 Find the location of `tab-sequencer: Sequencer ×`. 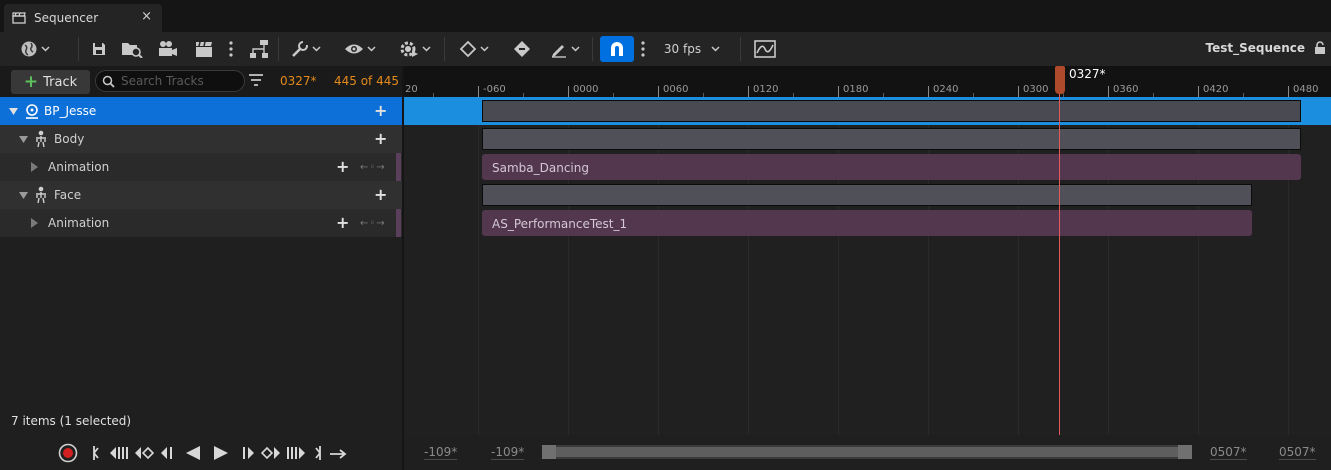

tab-sequencer: Sequencer × is located at coordinates (83, 18).